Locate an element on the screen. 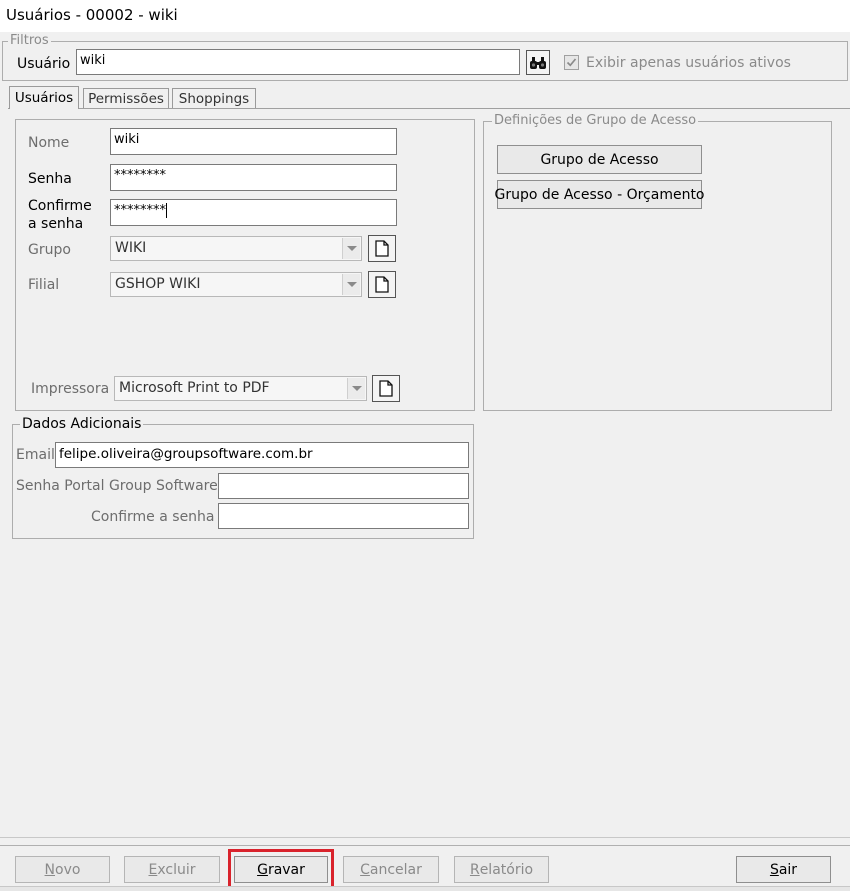  horizontal-scrollbar is located at coordinates (425, 888).